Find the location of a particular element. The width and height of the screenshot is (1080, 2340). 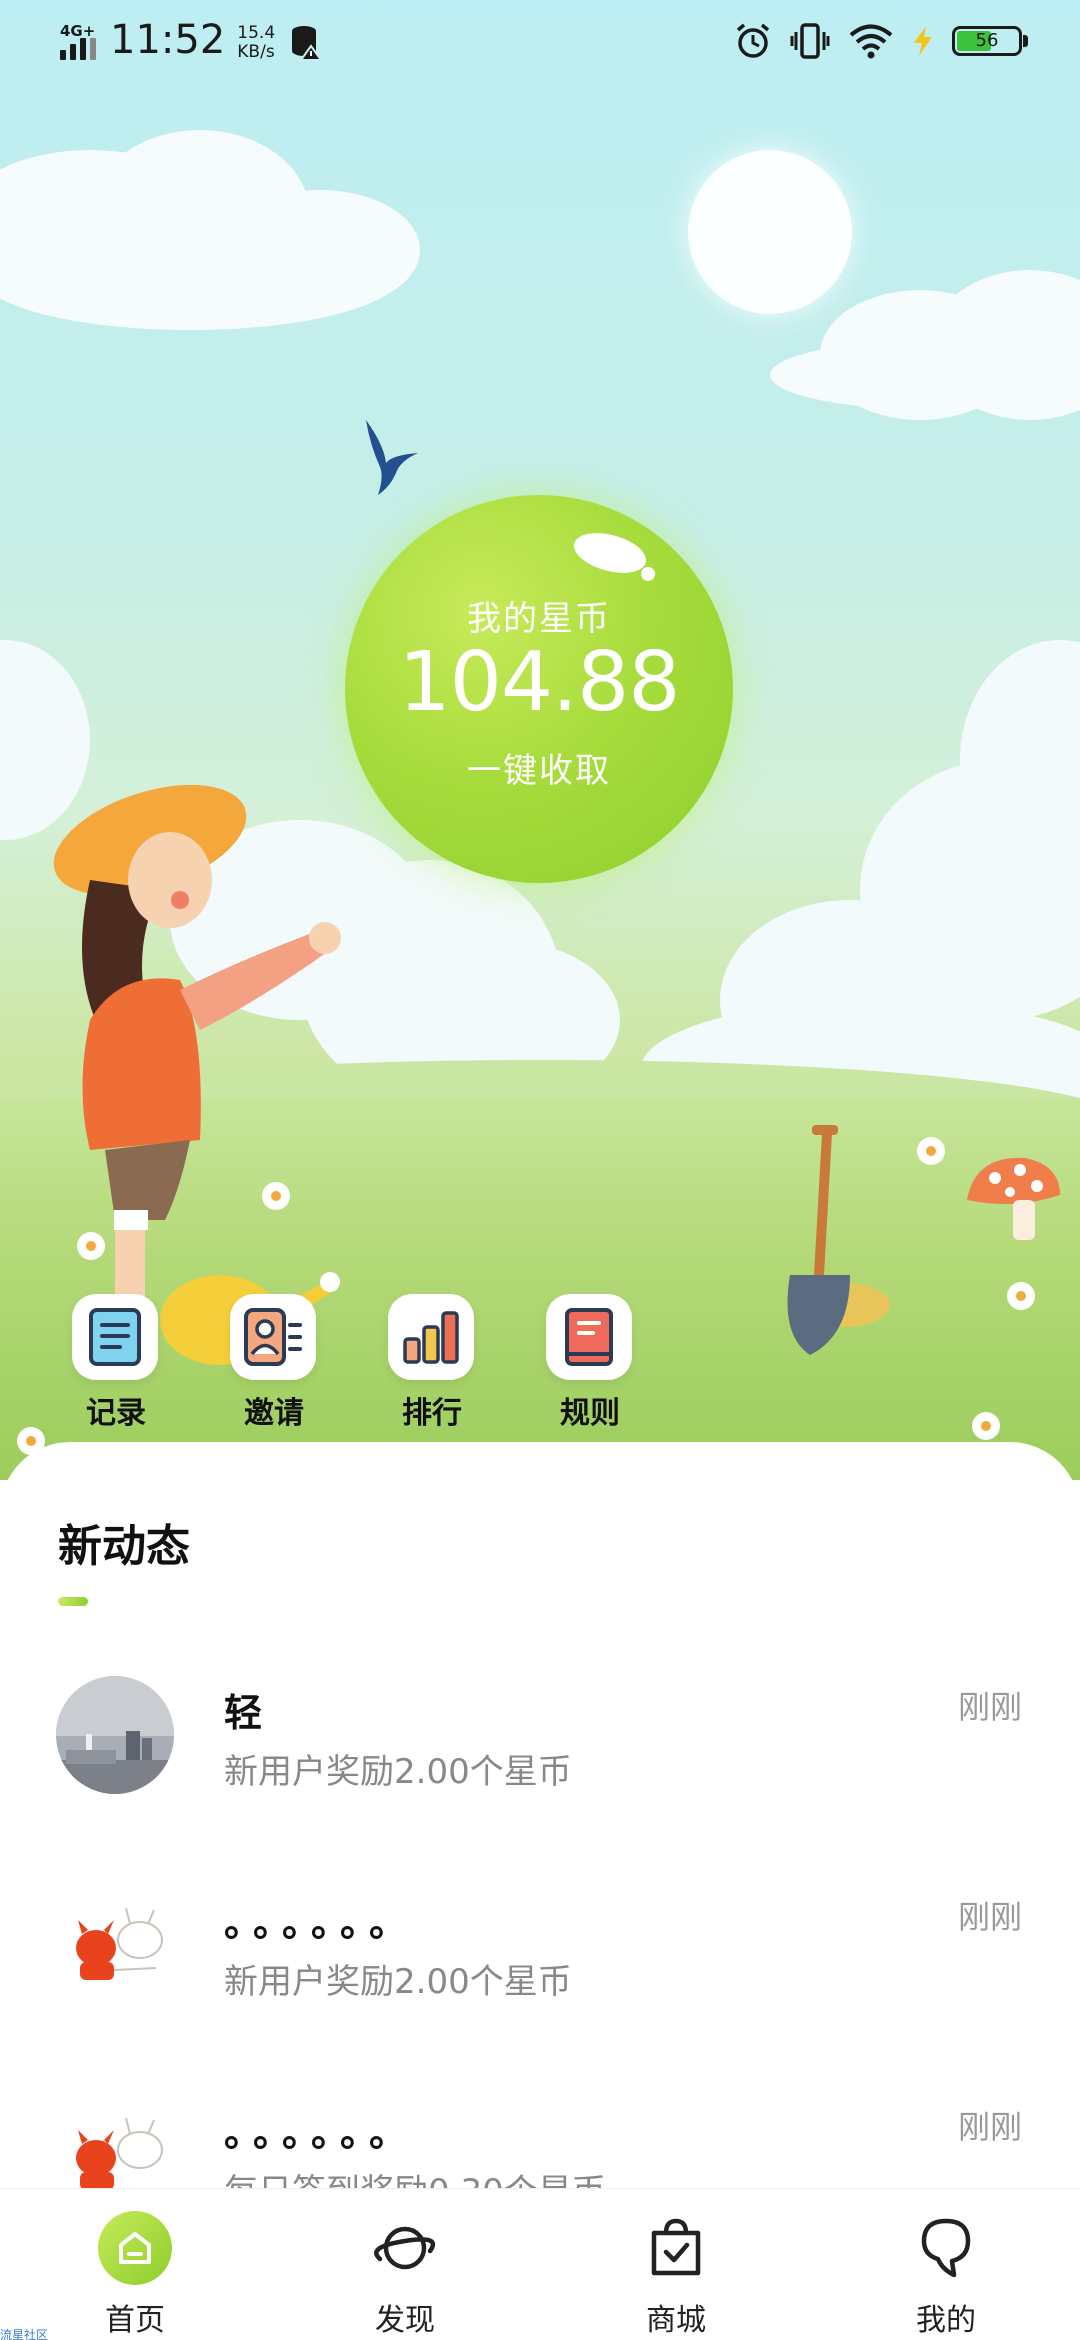

shopping-bag-icon is located at coordinates (676, 2247).